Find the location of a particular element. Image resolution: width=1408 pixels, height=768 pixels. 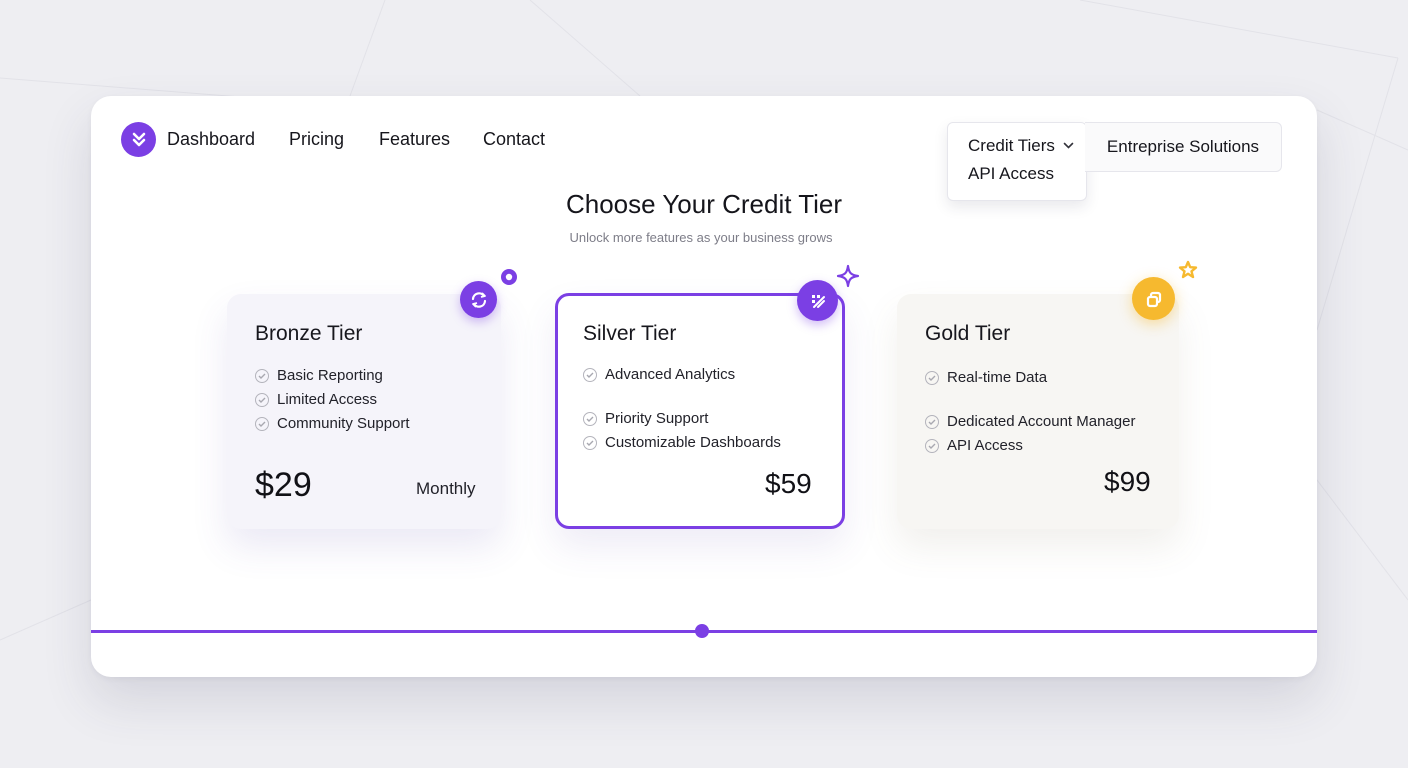

feature-item: Advanced Analytics is located at coordinates (659, 374).